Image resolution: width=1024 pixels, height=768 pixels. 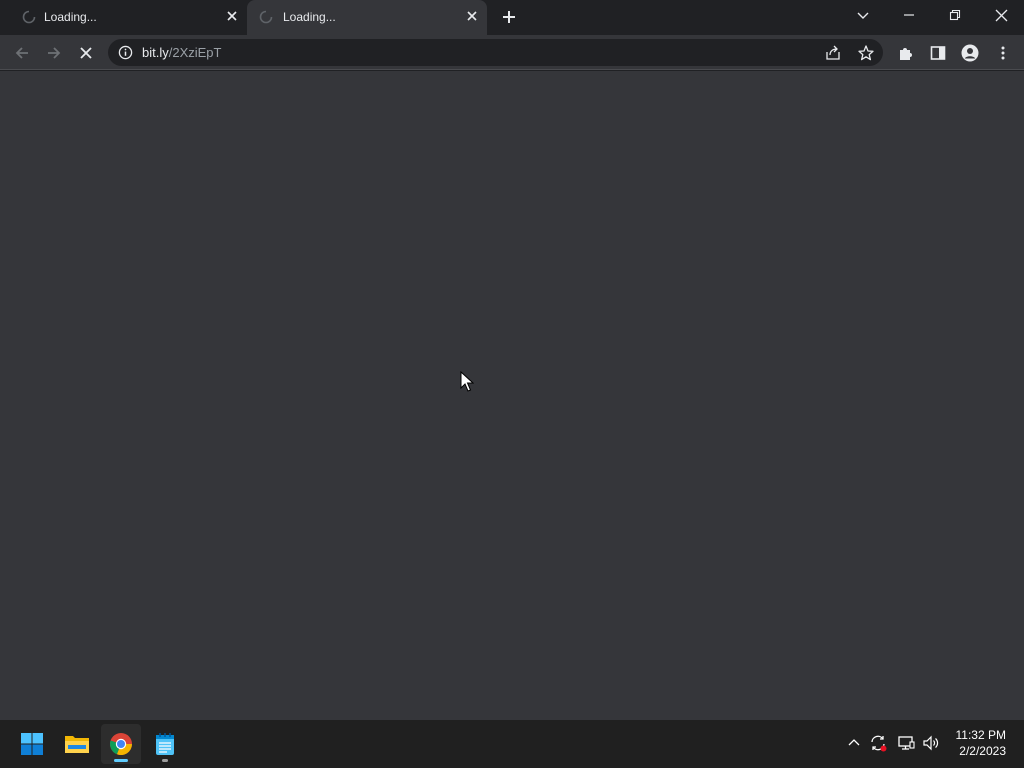 I want to click on arrow-left-icon, so click(x=21, y=53).